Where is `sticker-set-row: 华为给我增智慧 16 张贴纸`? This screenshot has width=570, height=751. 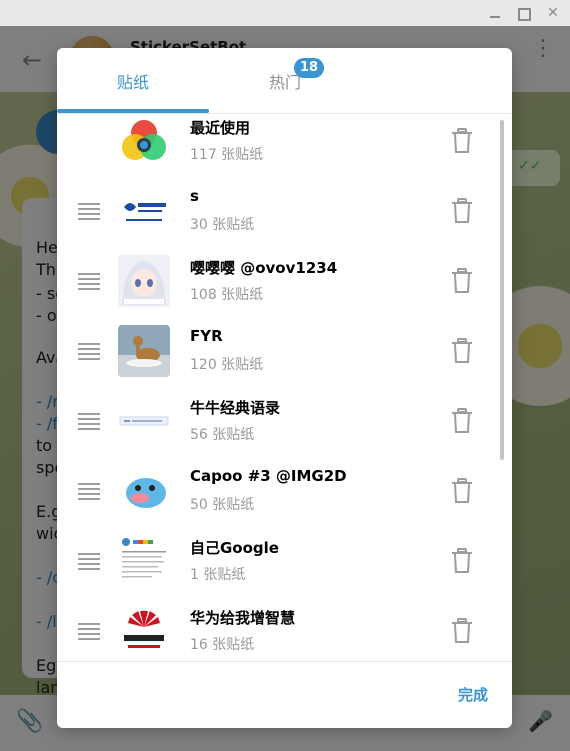 sticker-set-row: 华为给我增智慧 16 张贴纸 is located at coordinates (279, 621).